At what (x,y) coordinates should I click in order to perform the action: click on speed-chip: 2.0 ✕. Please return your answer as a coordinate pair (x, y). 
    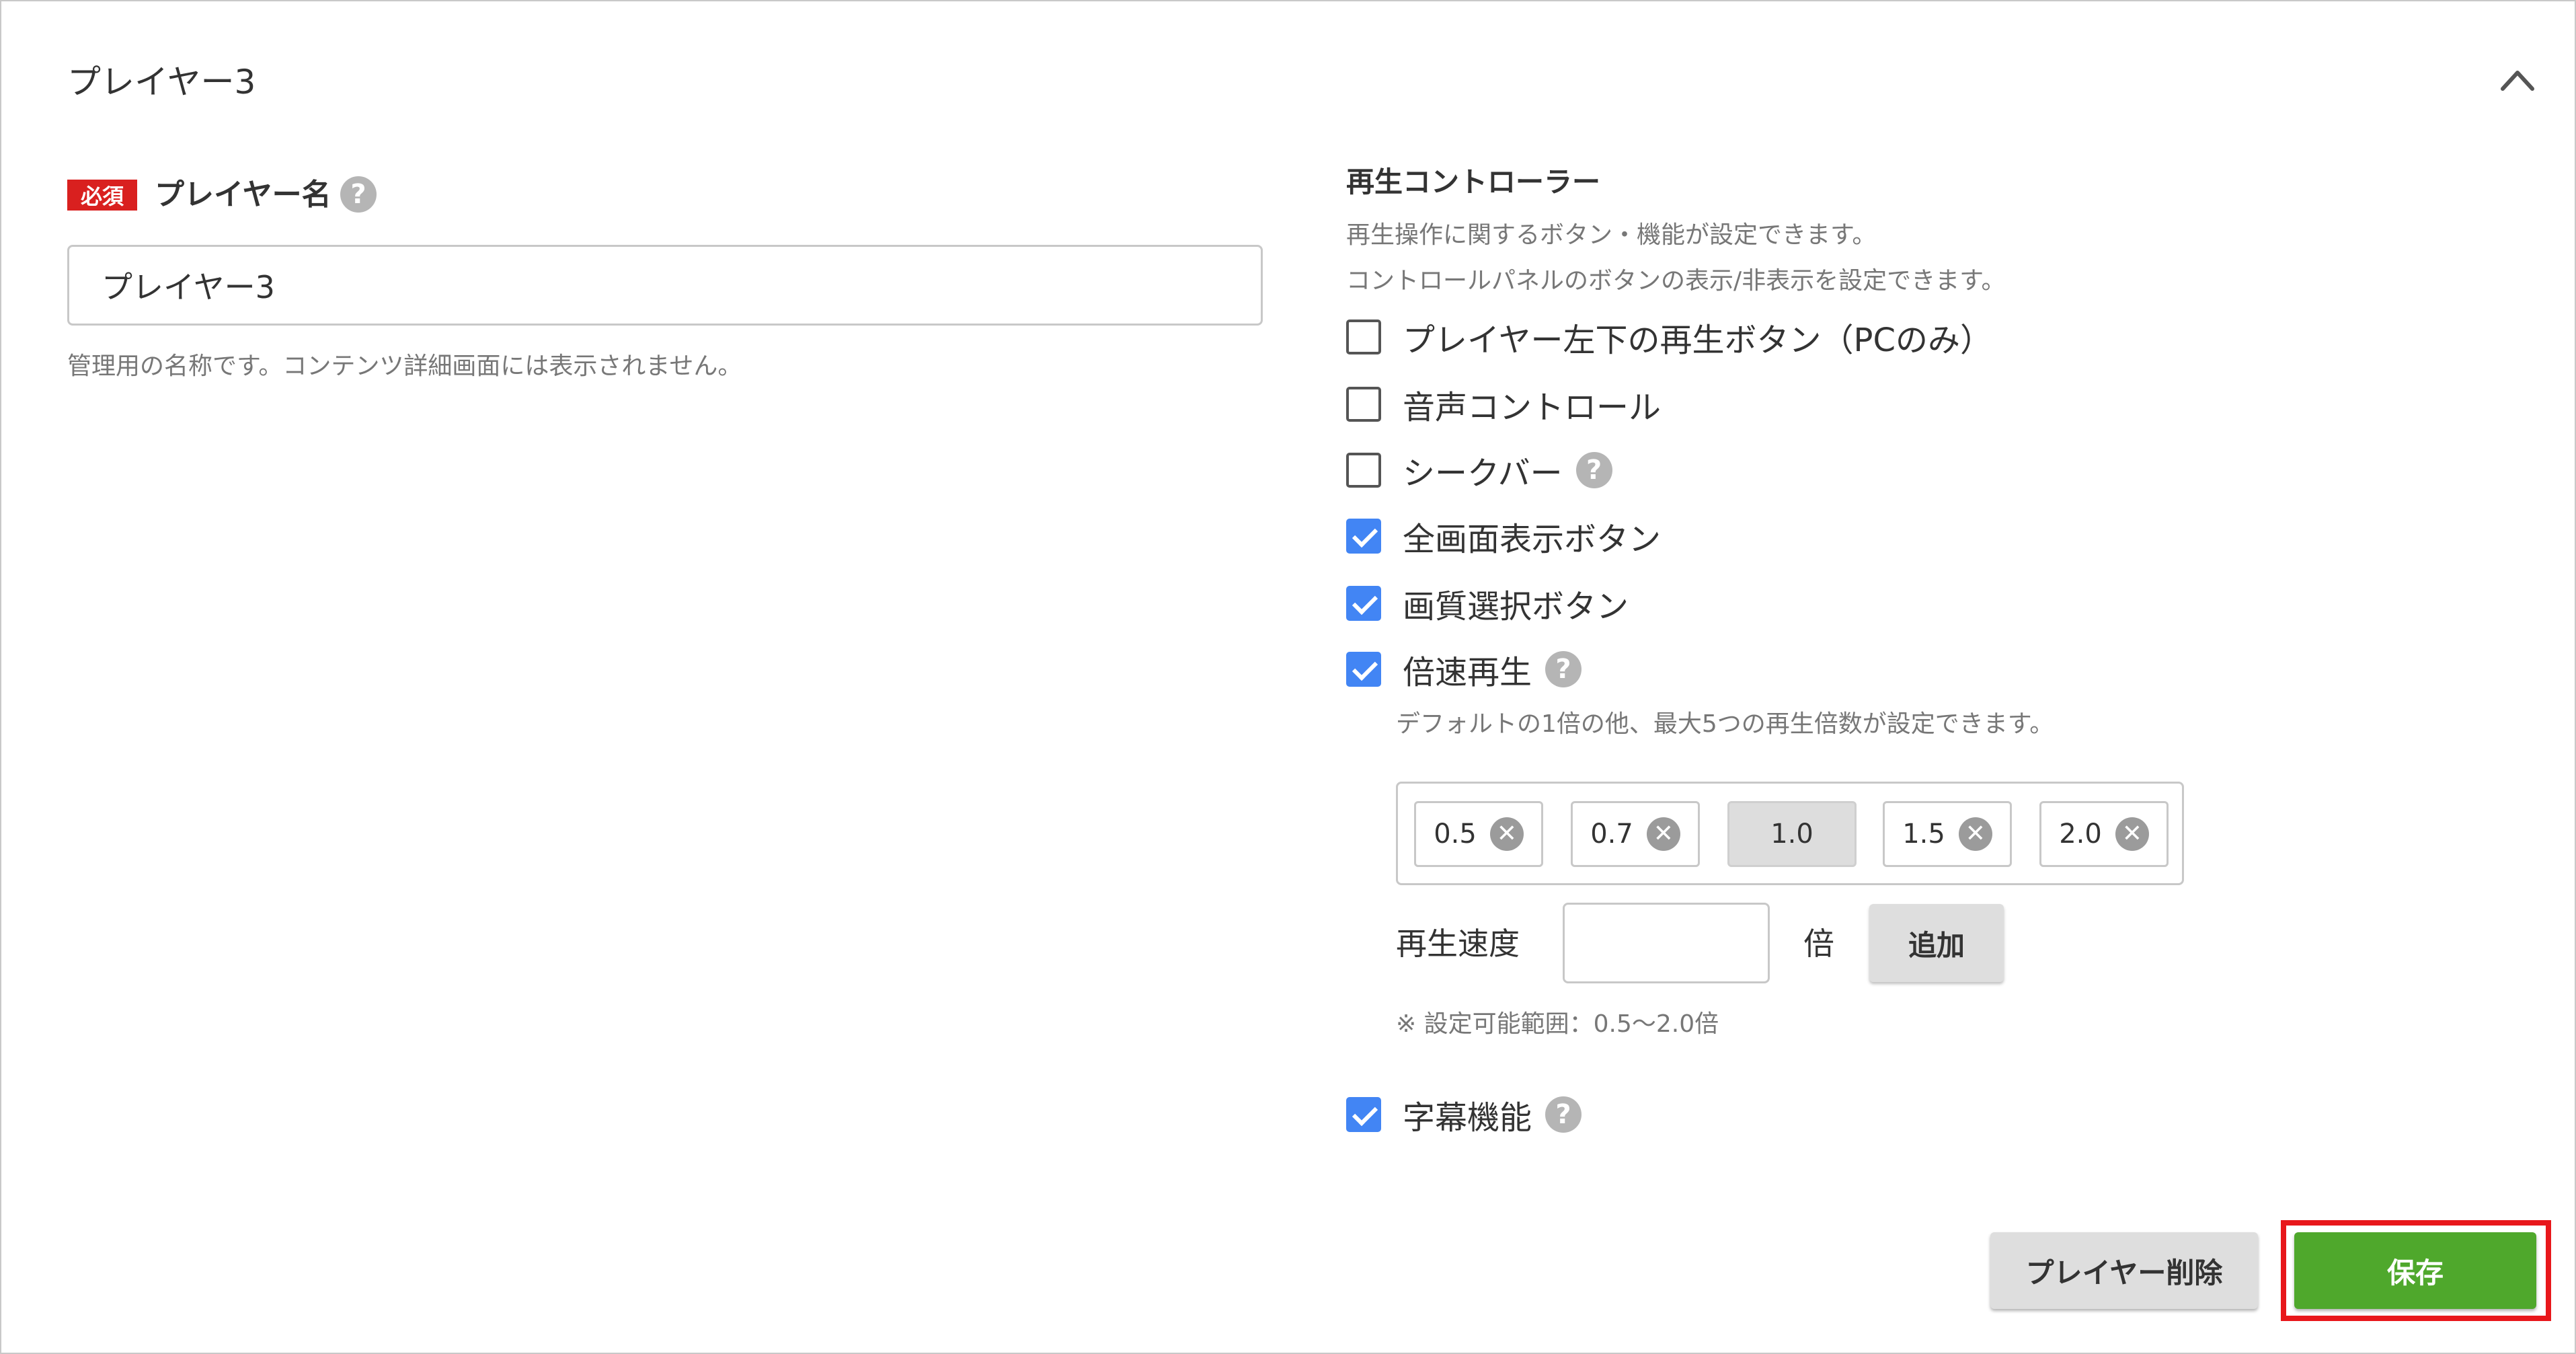
    Looking at the image, I should click on (2104, 834).